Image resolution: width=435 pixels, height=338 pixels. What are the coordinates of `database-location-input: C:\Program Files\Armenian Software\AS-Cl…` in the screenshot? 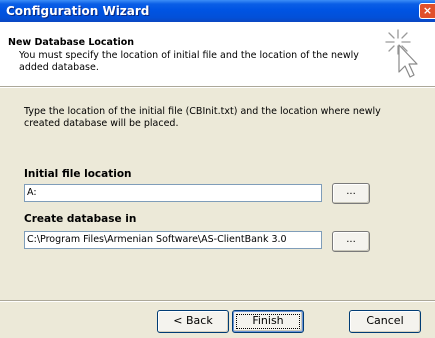 It's located at (173, 240).